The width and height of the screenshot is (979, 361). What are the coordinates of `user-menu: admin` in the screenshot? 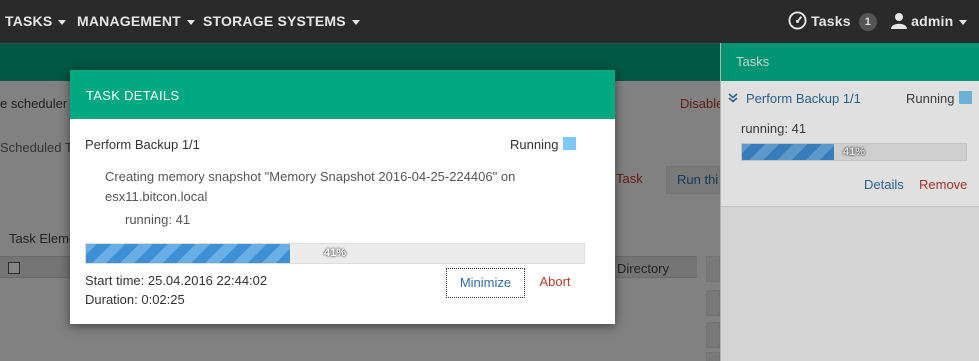 It's located at (929, 20).